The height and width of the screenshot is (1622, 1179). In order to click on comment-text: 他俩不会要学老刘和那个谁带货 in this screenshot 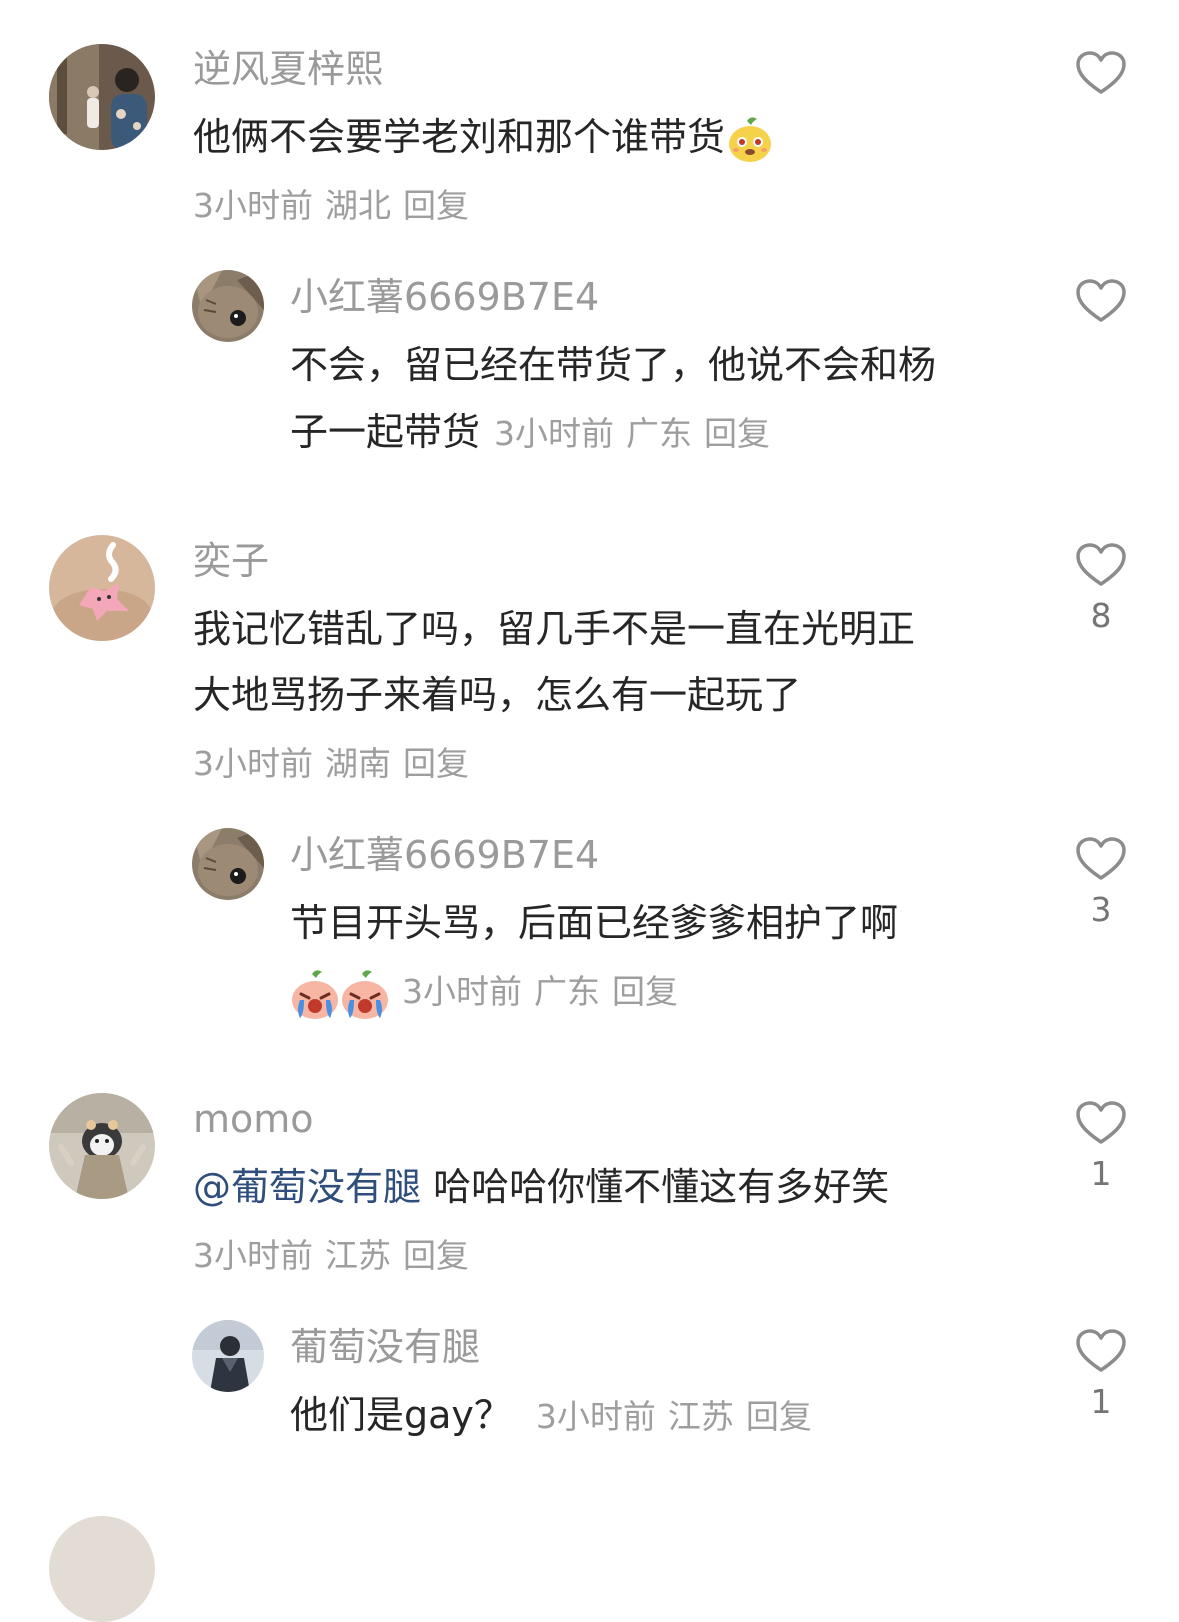, I will do `click(484, 137)`.